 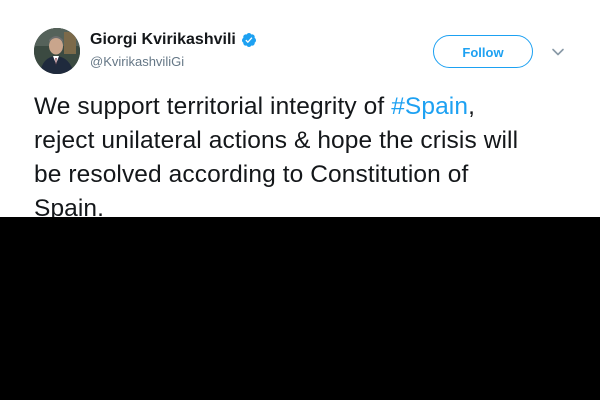 I want to click on avatar, so click(x=57, y=51).